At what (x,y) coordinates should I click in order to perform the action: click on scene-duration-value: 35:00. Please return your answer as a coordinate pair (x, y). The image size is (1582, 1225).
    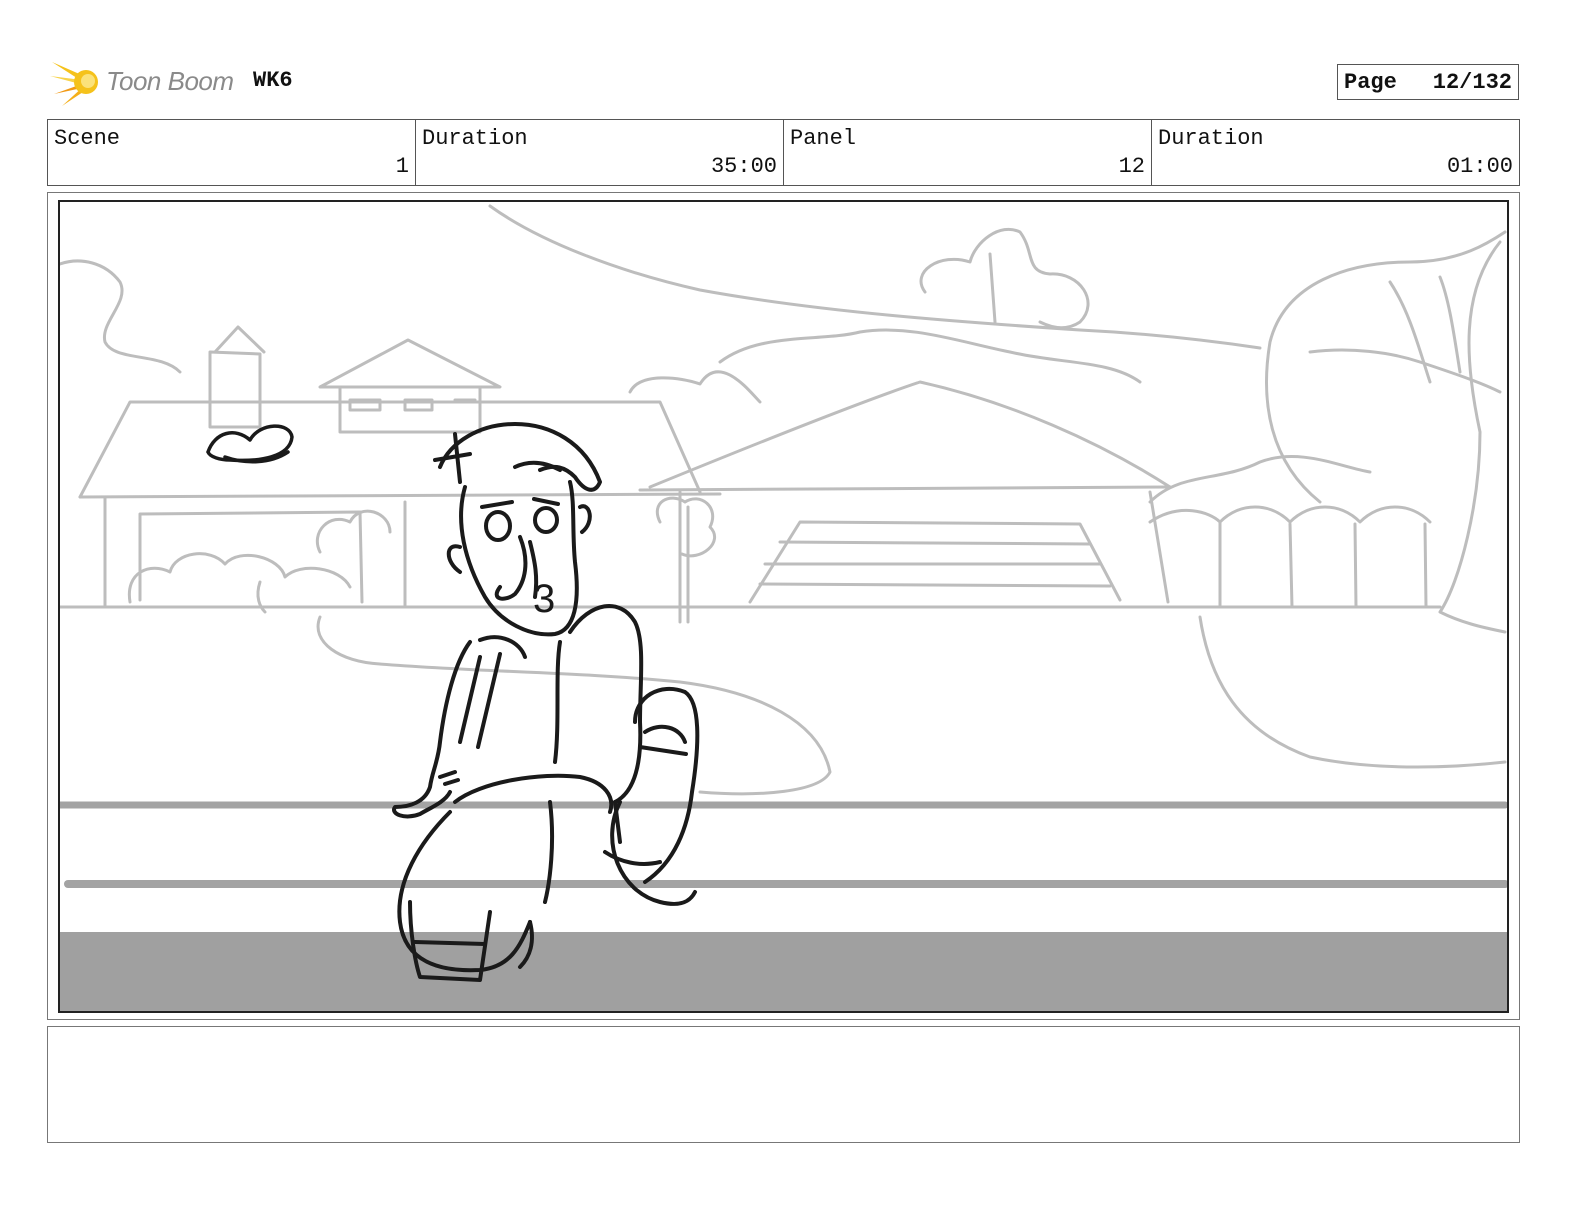
    Looking at the image, I should click on (743, 166).